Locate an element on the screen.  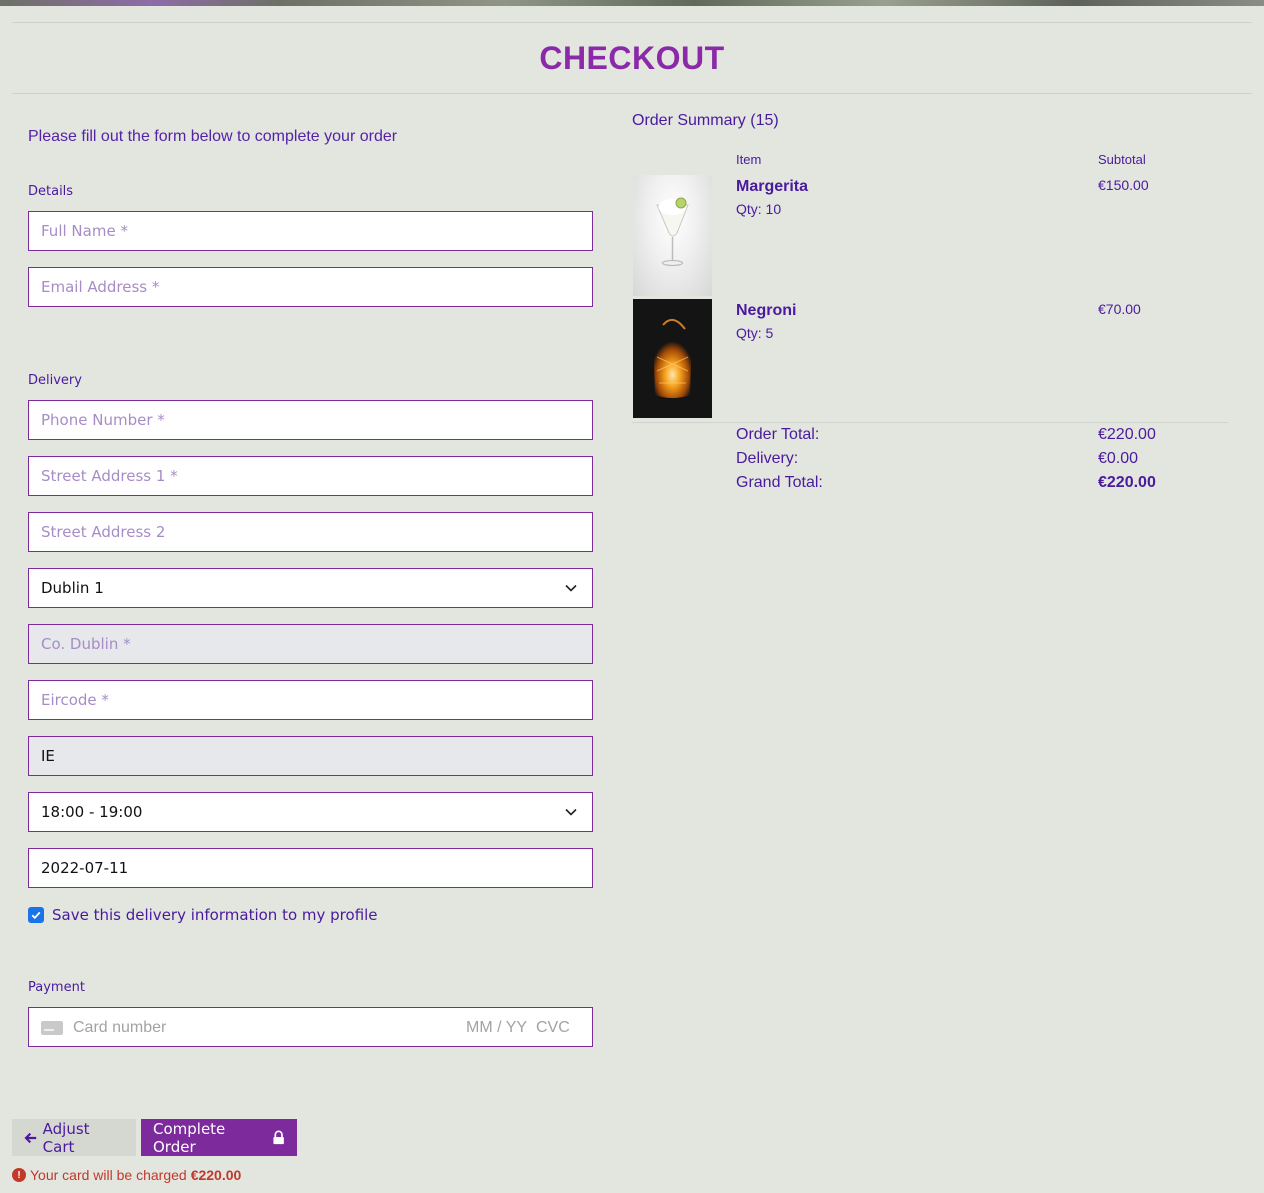
eircode-field: Eircode * is located at coordinates (310, 700).